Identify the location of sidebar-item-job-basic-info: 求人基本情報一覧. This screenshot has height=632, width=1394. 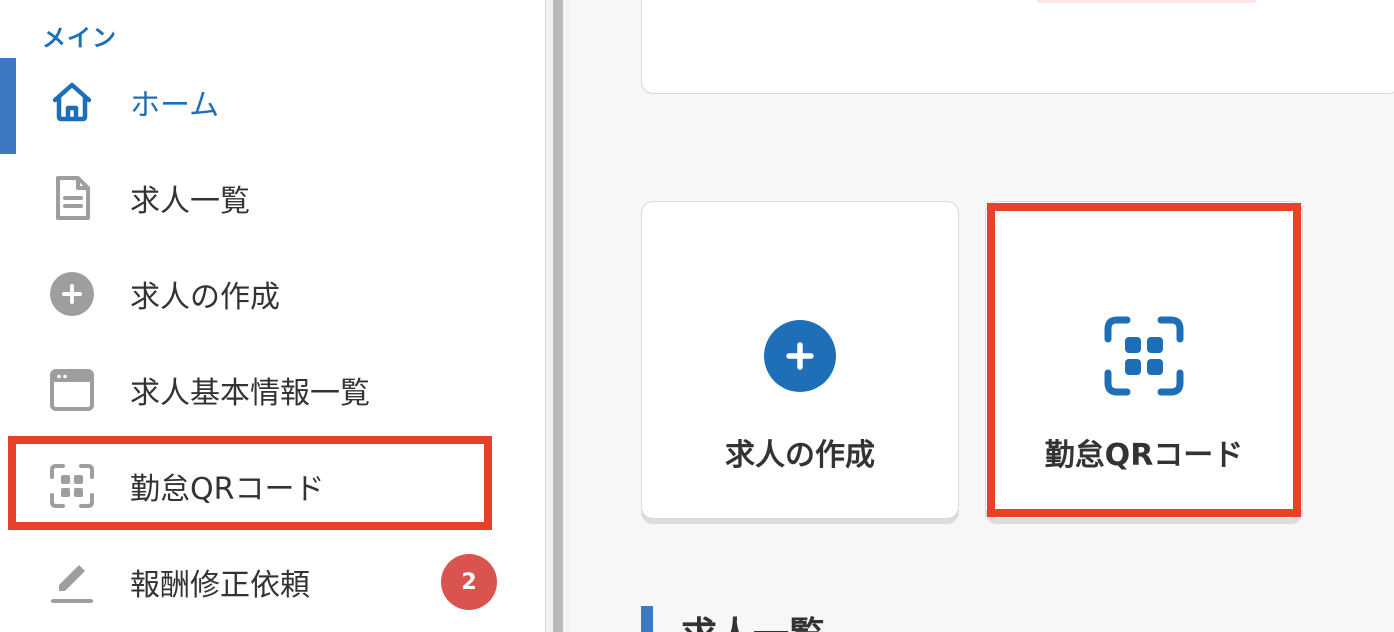
(272, 390).